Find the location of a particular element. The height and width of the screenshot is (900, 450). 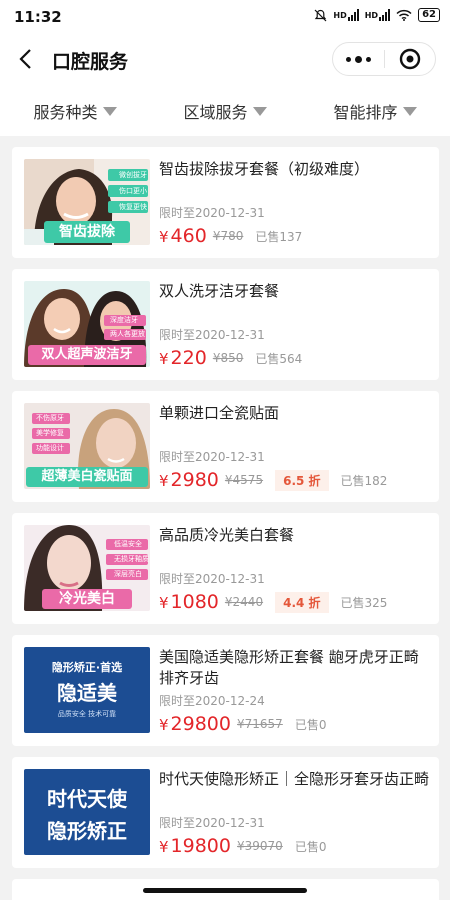

battery-icon: 62 is located at coordinates (429, 15).